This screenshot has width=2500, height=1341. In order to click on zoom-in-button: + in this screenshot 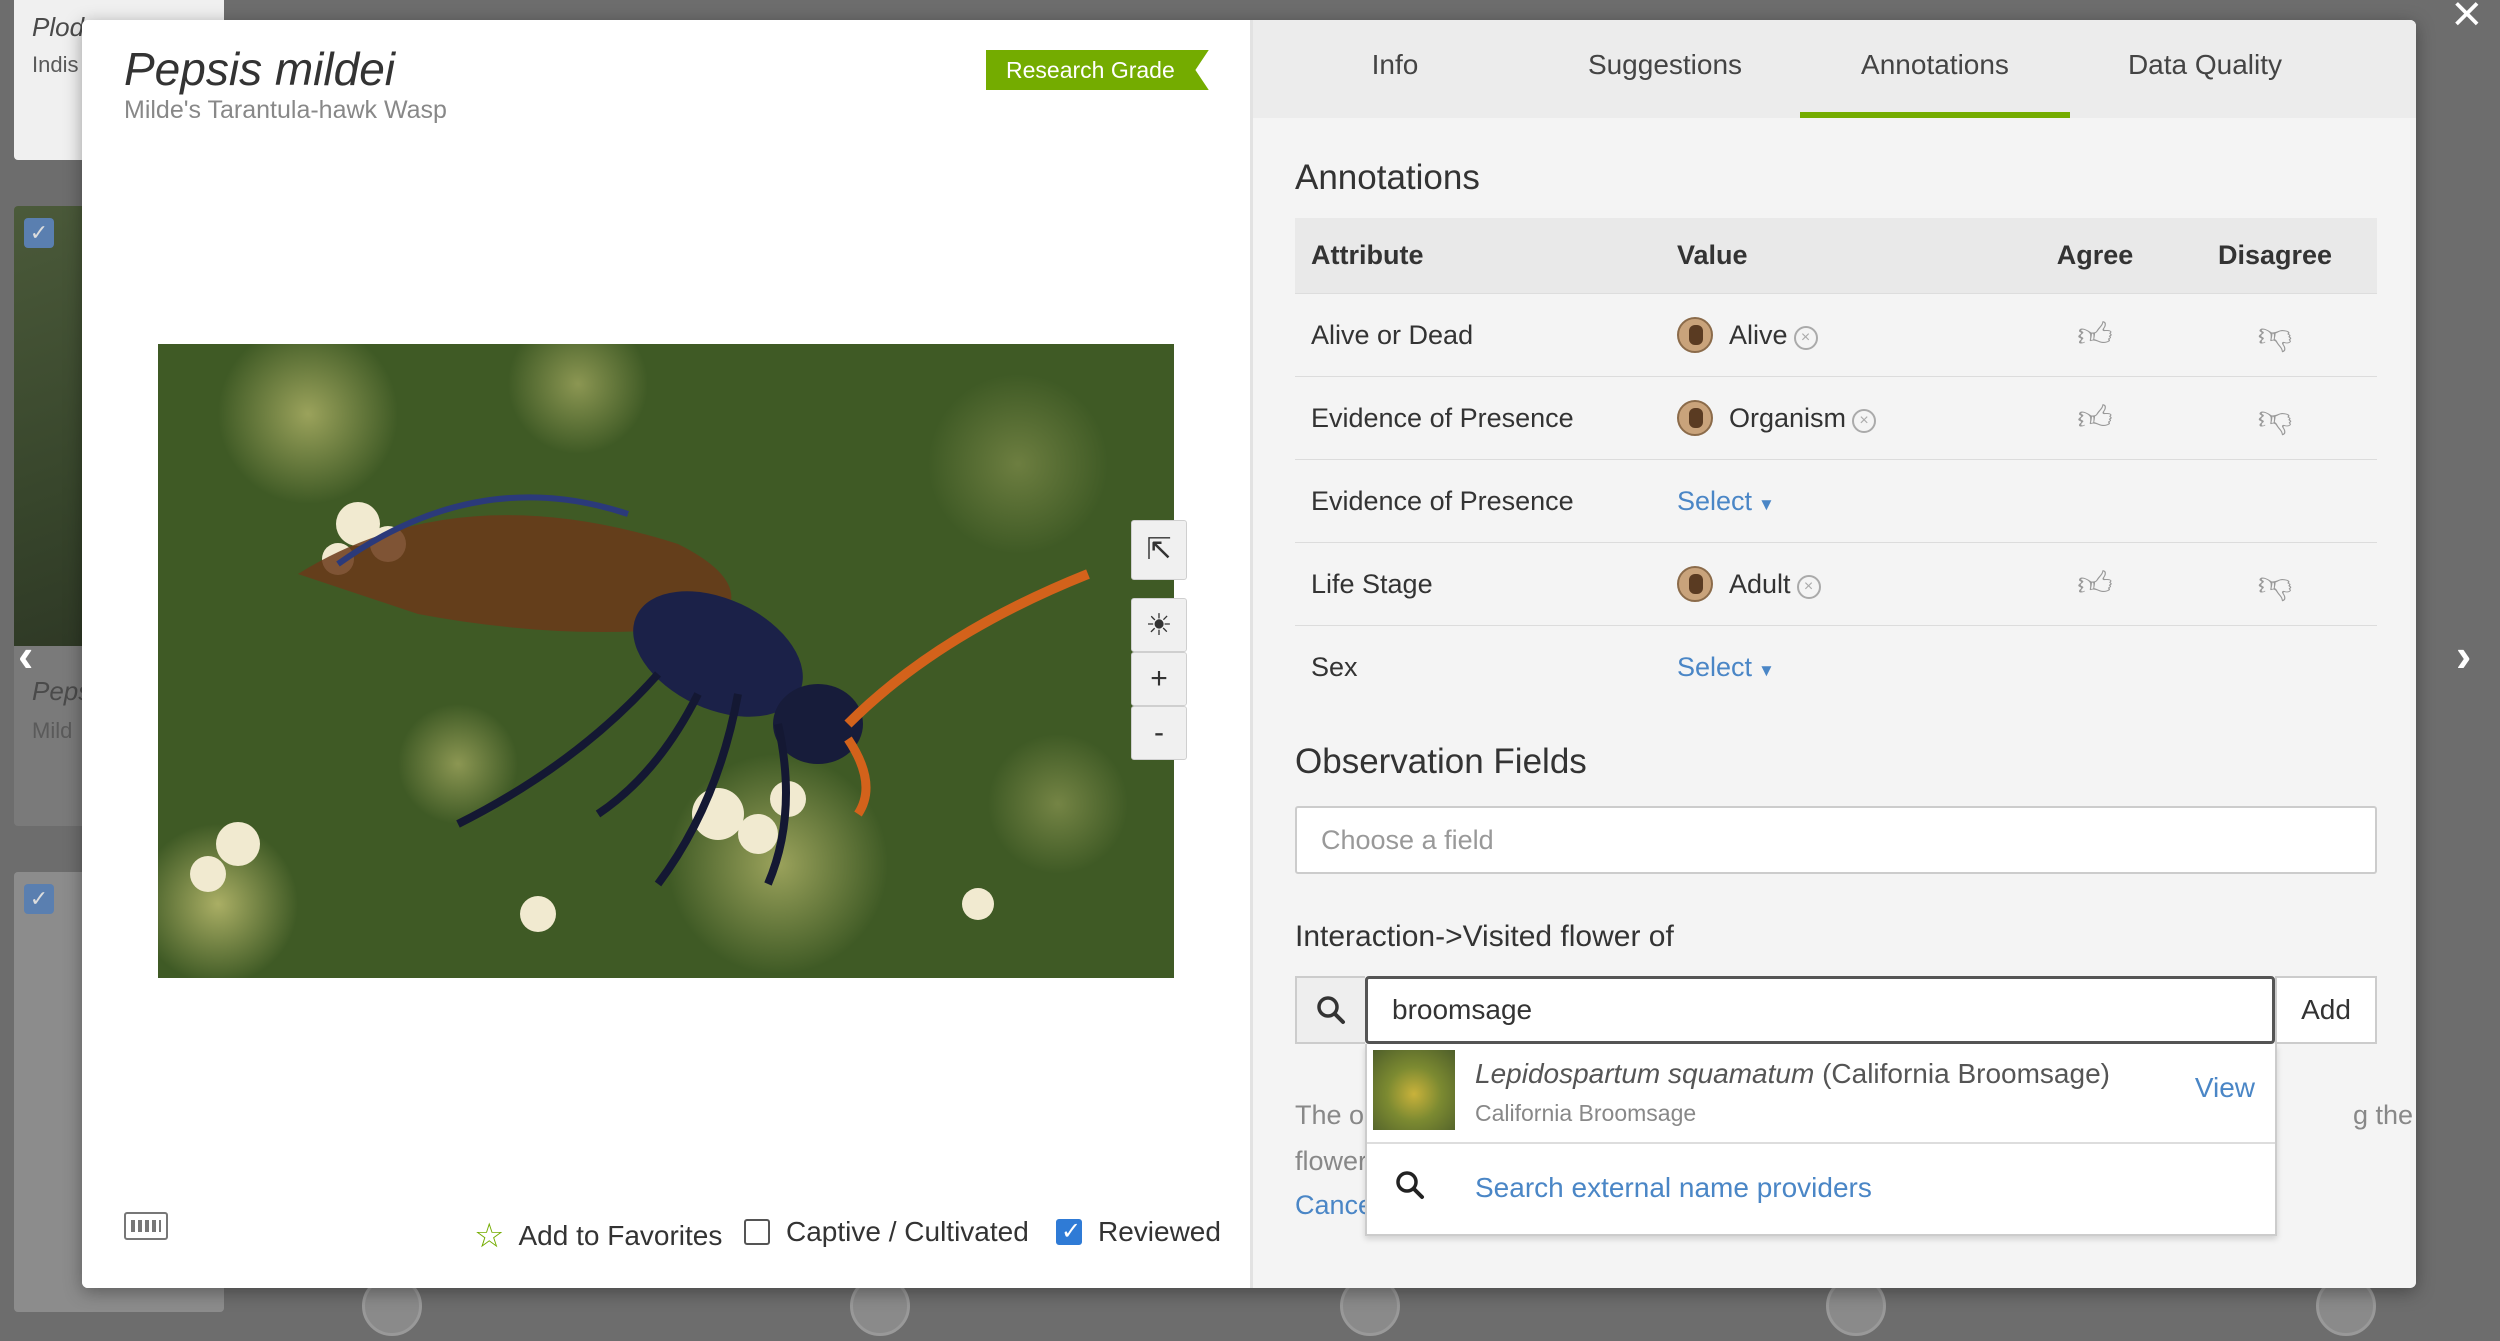, I will do `click(1159, 679)`.